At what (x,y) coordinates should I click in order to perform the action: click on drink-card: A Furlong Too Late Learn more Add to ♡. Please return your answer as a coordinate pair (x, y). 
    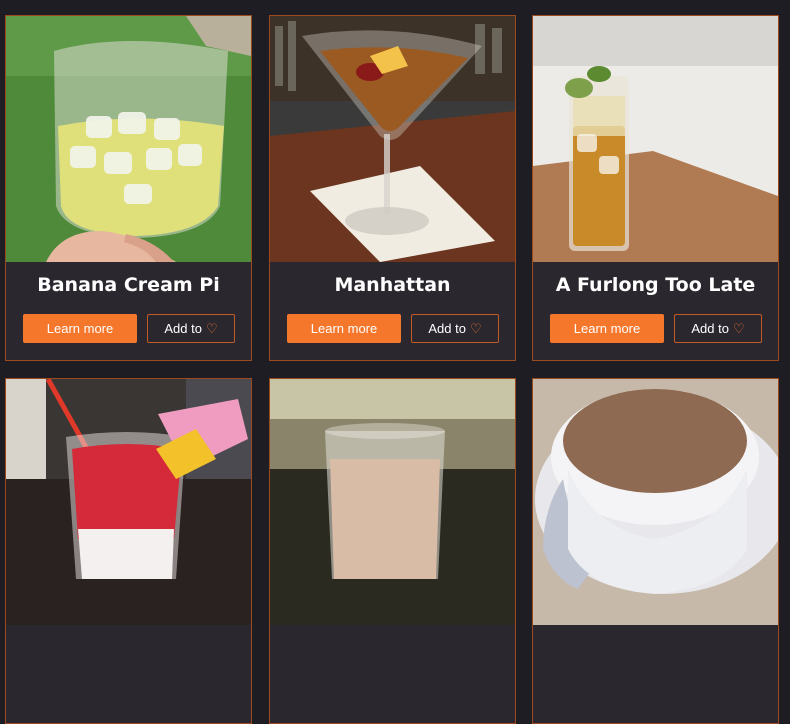
    Looking at the image, I should click on (655, 188).